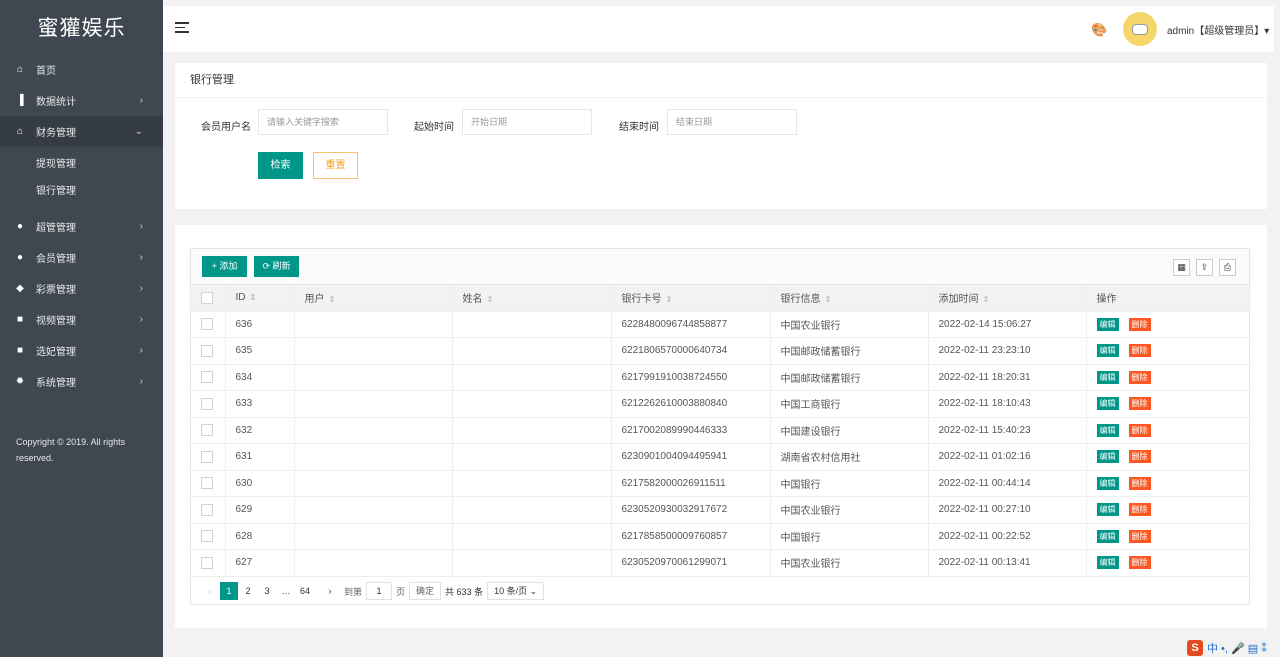  What do you see at coordinates (1218, 29) in the screenshot?
I see `user-menu: admin【超级管理员】▾` at bounding box center [1218, 29].